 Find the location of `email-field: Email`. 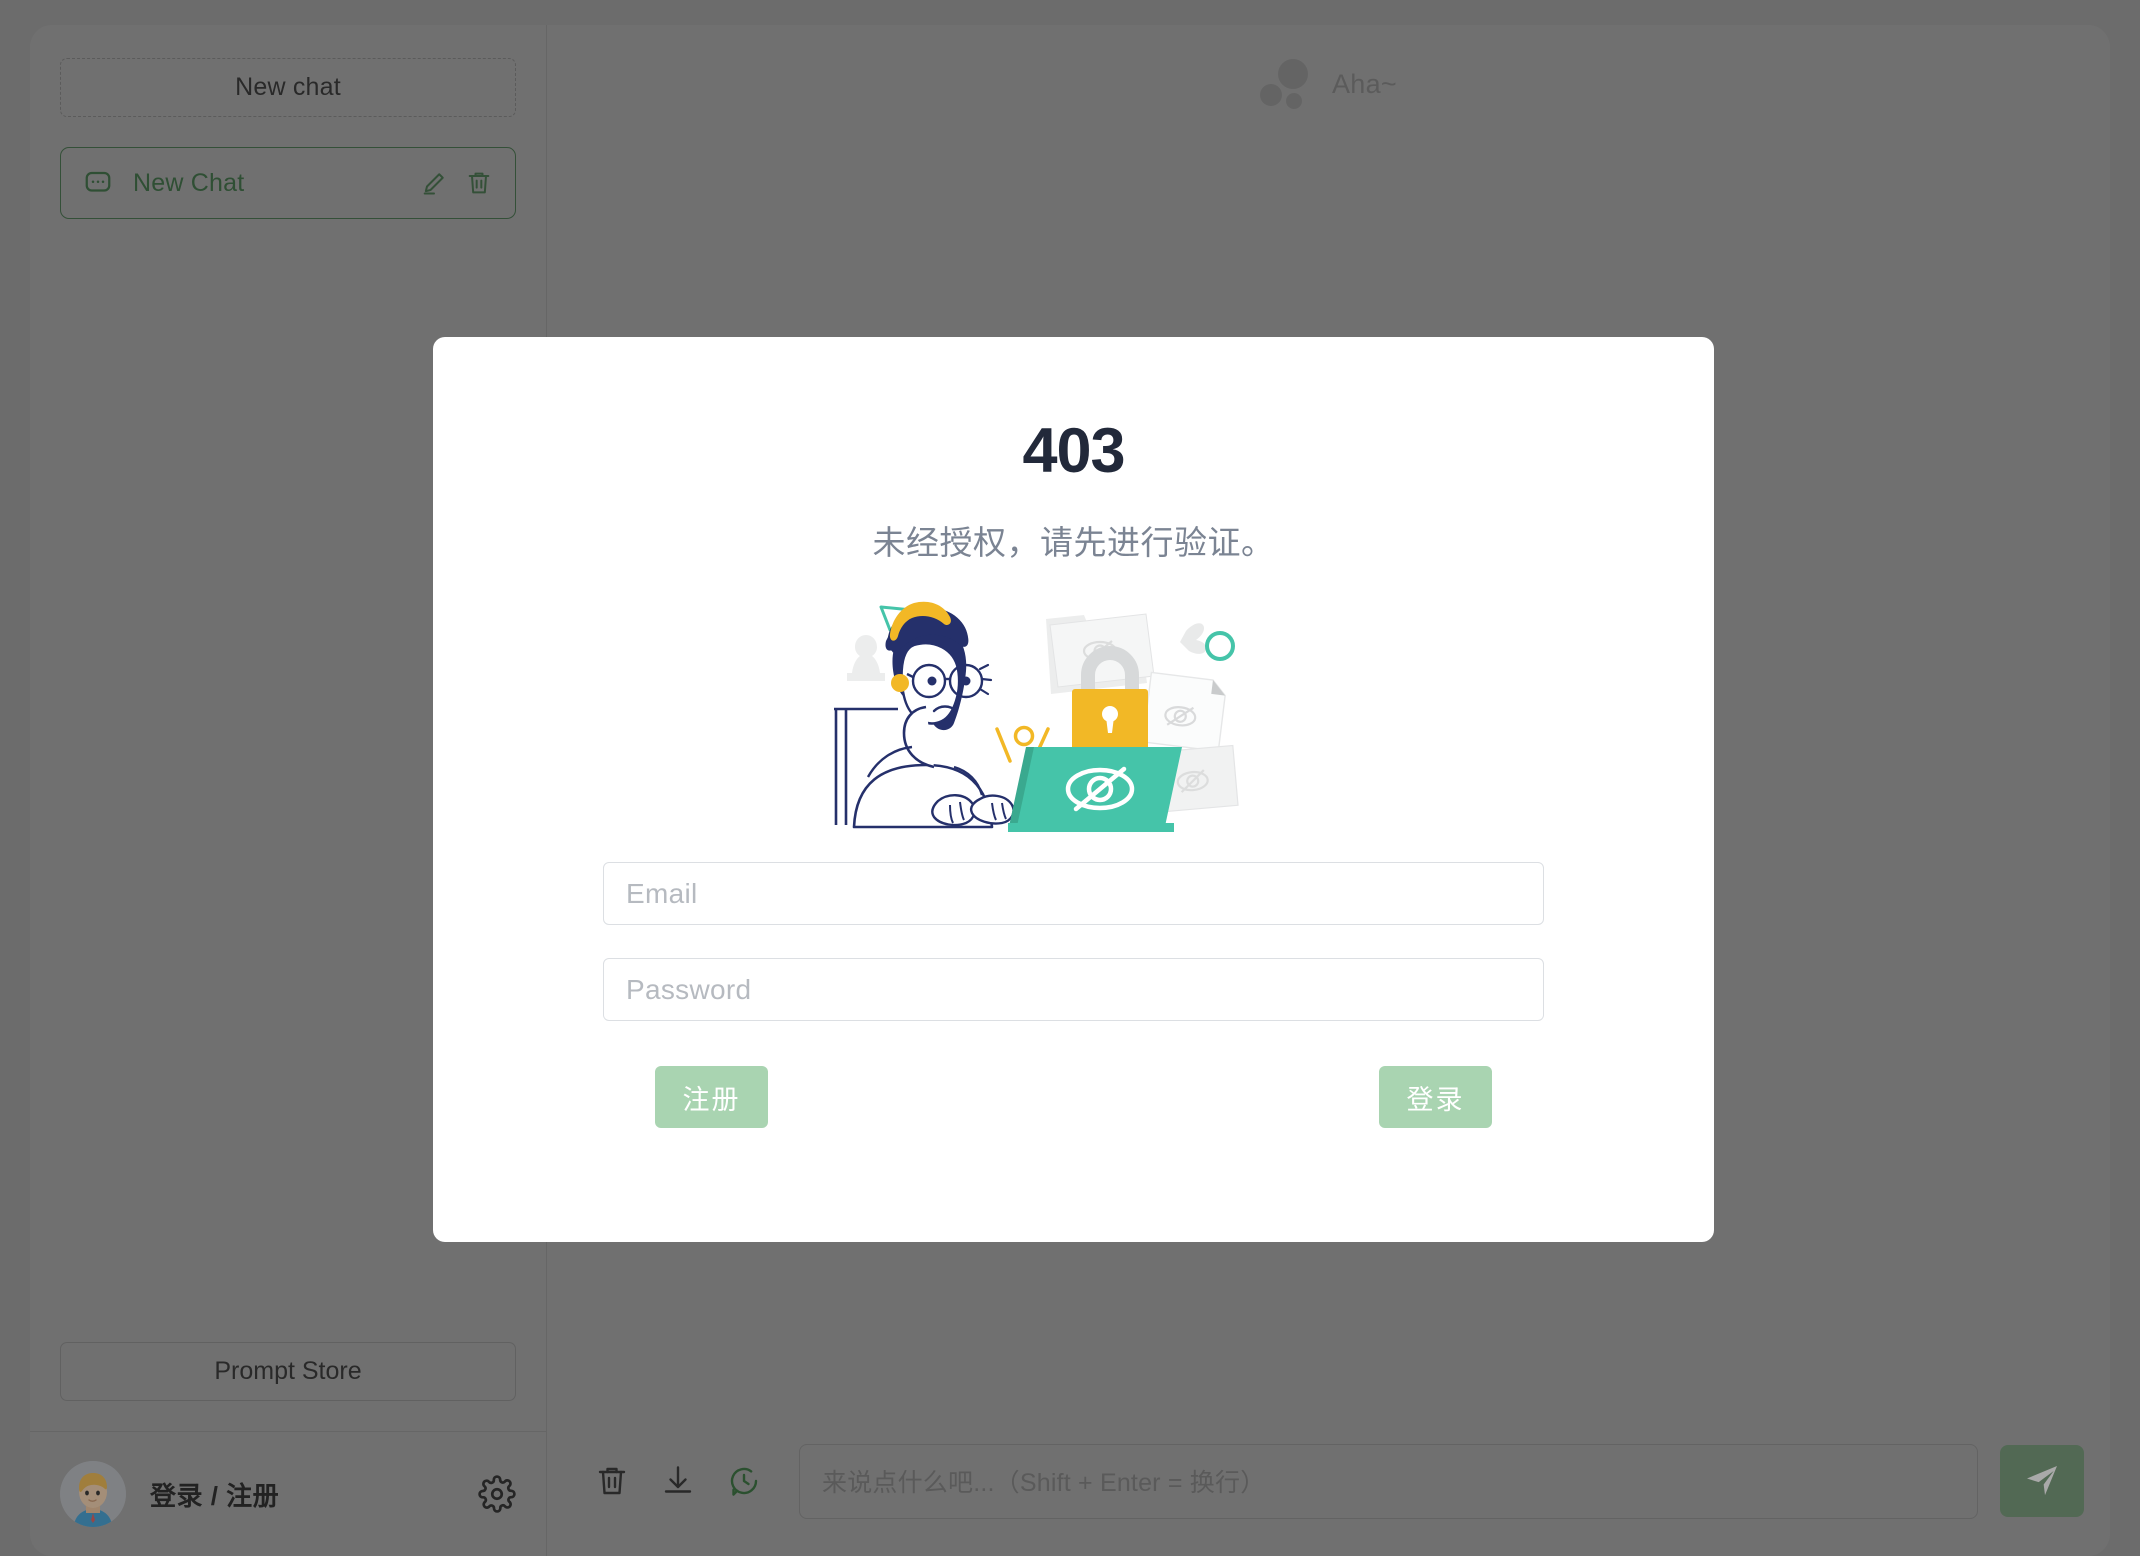

email-field: Email is located at coordinates (1073, 893).